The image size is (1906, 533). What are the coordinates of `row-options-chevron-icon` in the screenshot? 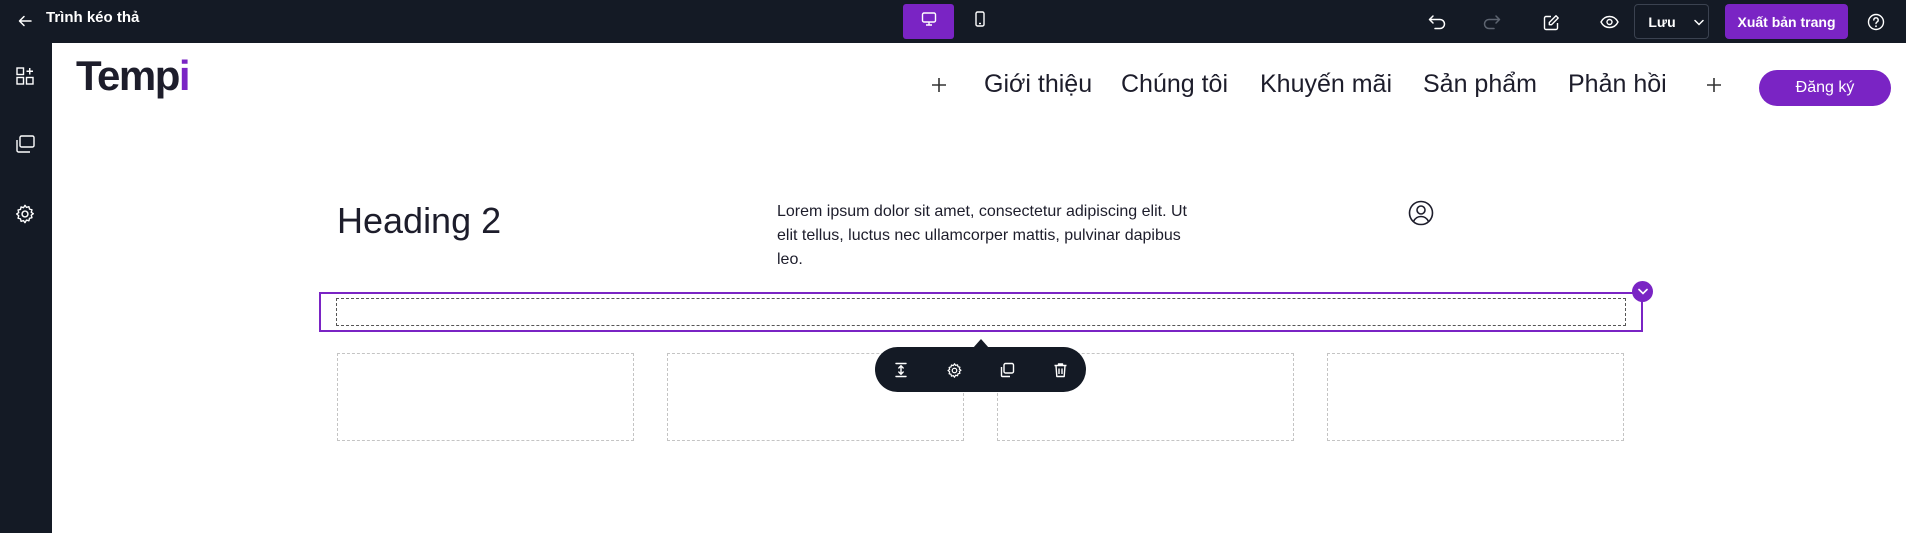 It's located at (1642, 291).